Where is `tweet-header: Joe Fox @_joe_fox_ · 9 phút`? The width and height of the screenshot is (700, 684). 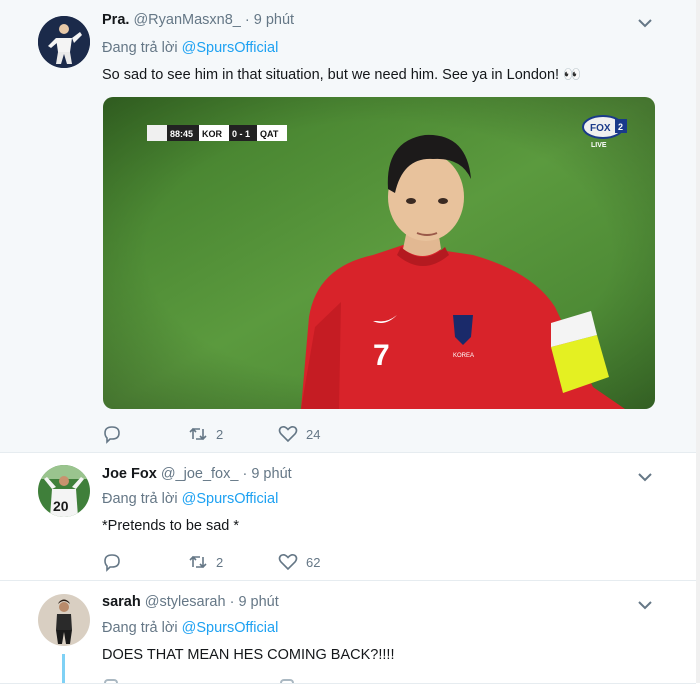 tweet-header: Joe Fox @_joe_fox_ · 9 phút is located at coordinates (197, 474).